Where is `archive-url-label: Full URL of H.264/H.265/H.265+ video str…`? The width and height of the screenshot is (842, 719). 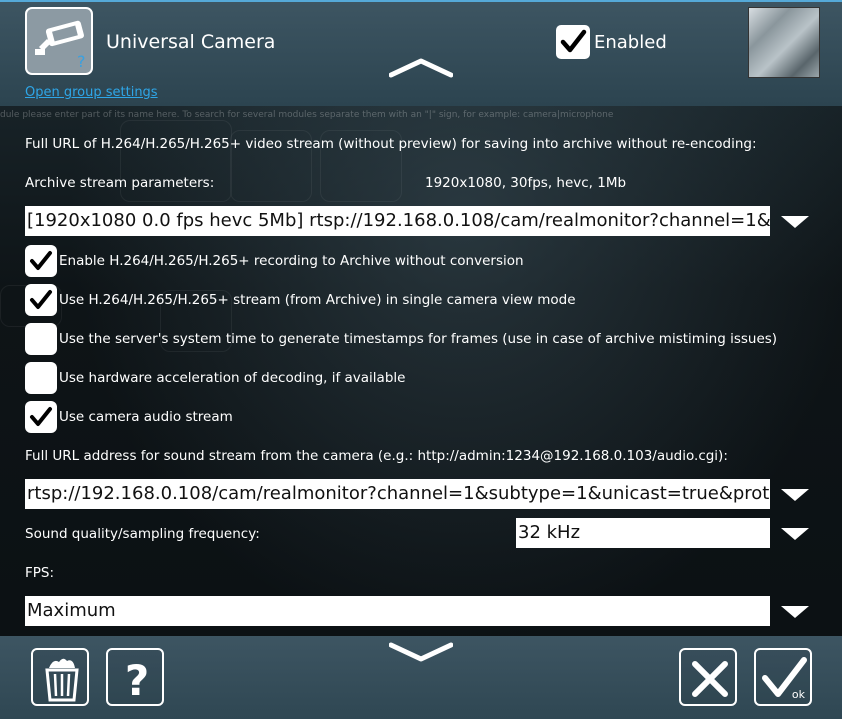
archive-url-label: Full URL of H.264/H.265/H.265+ video str… is located at coordinates (391, 144).